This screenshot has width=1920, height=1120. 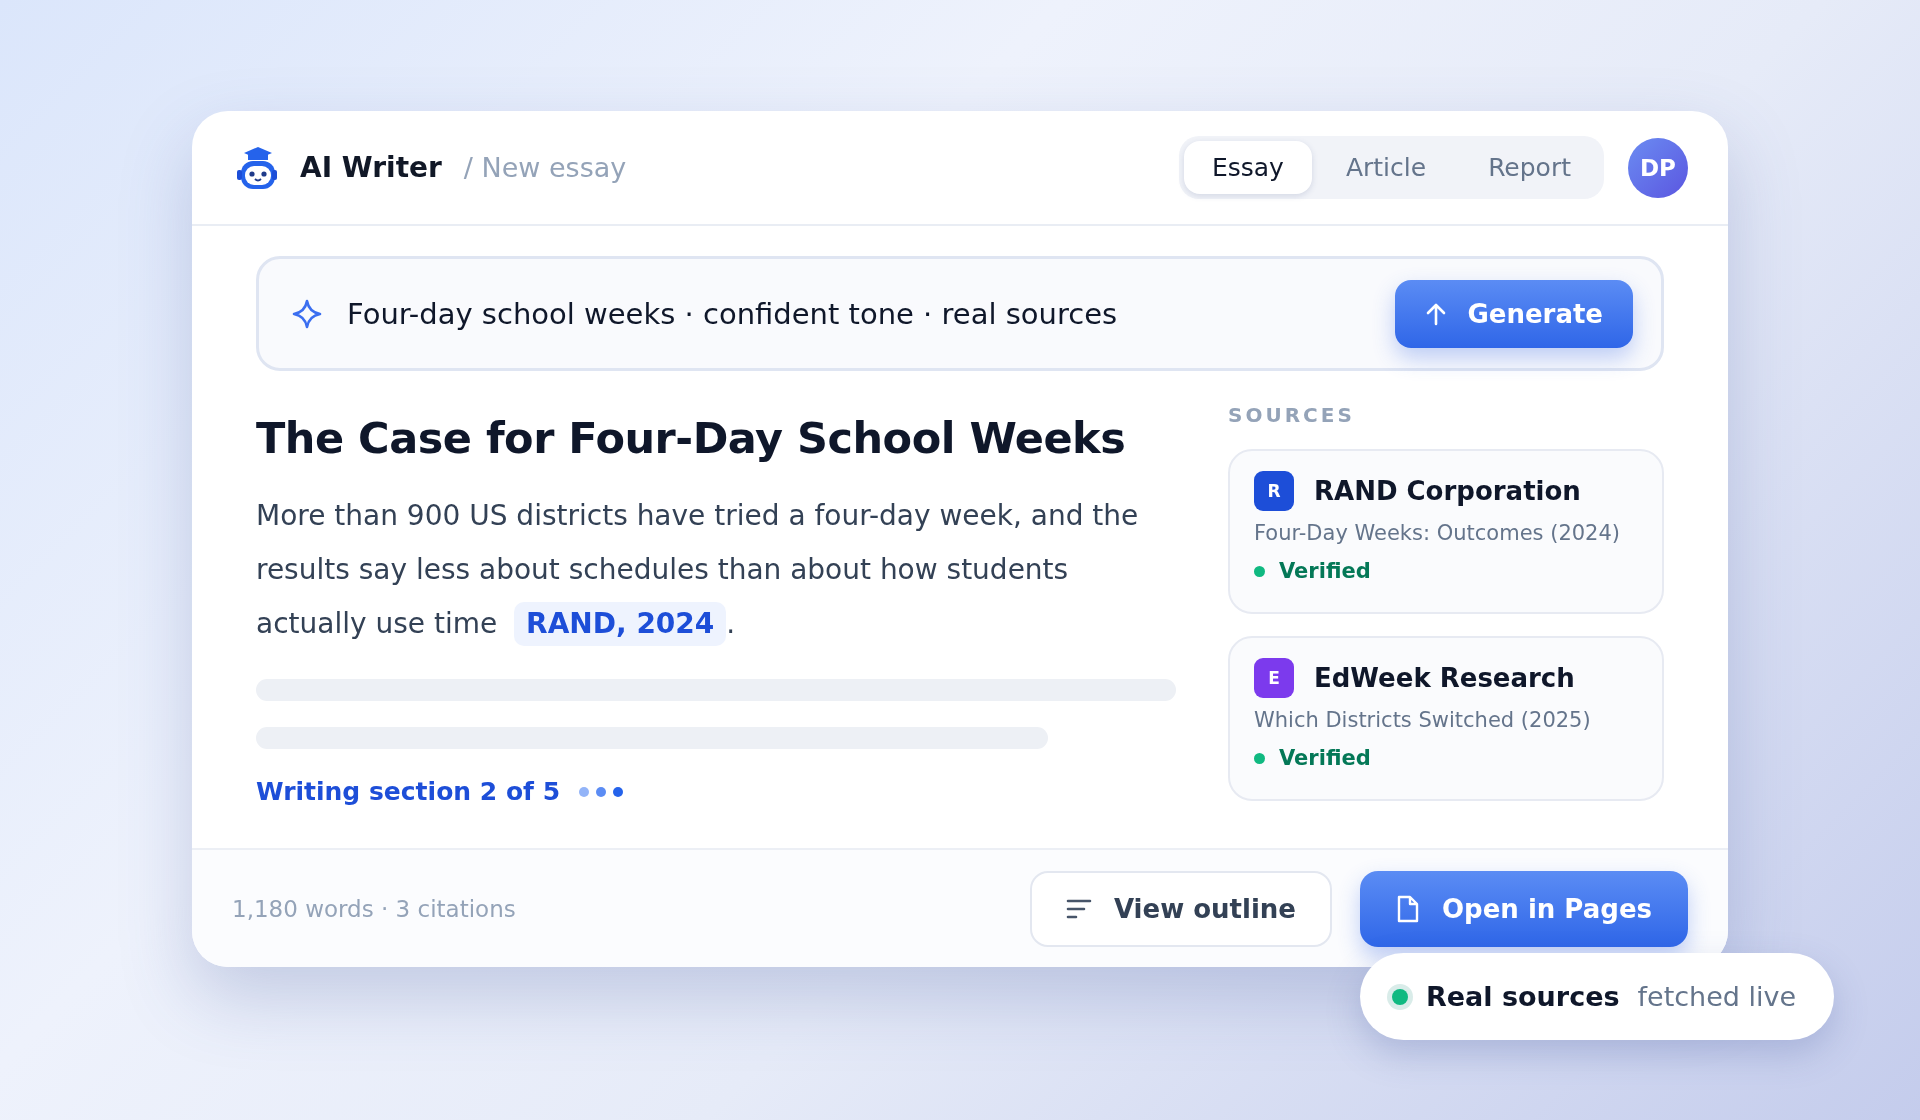 What do you see at coordinates (1514, 313) in the screenshot?
I see `generate-button: Generate` at bounding box center [1514, 313].